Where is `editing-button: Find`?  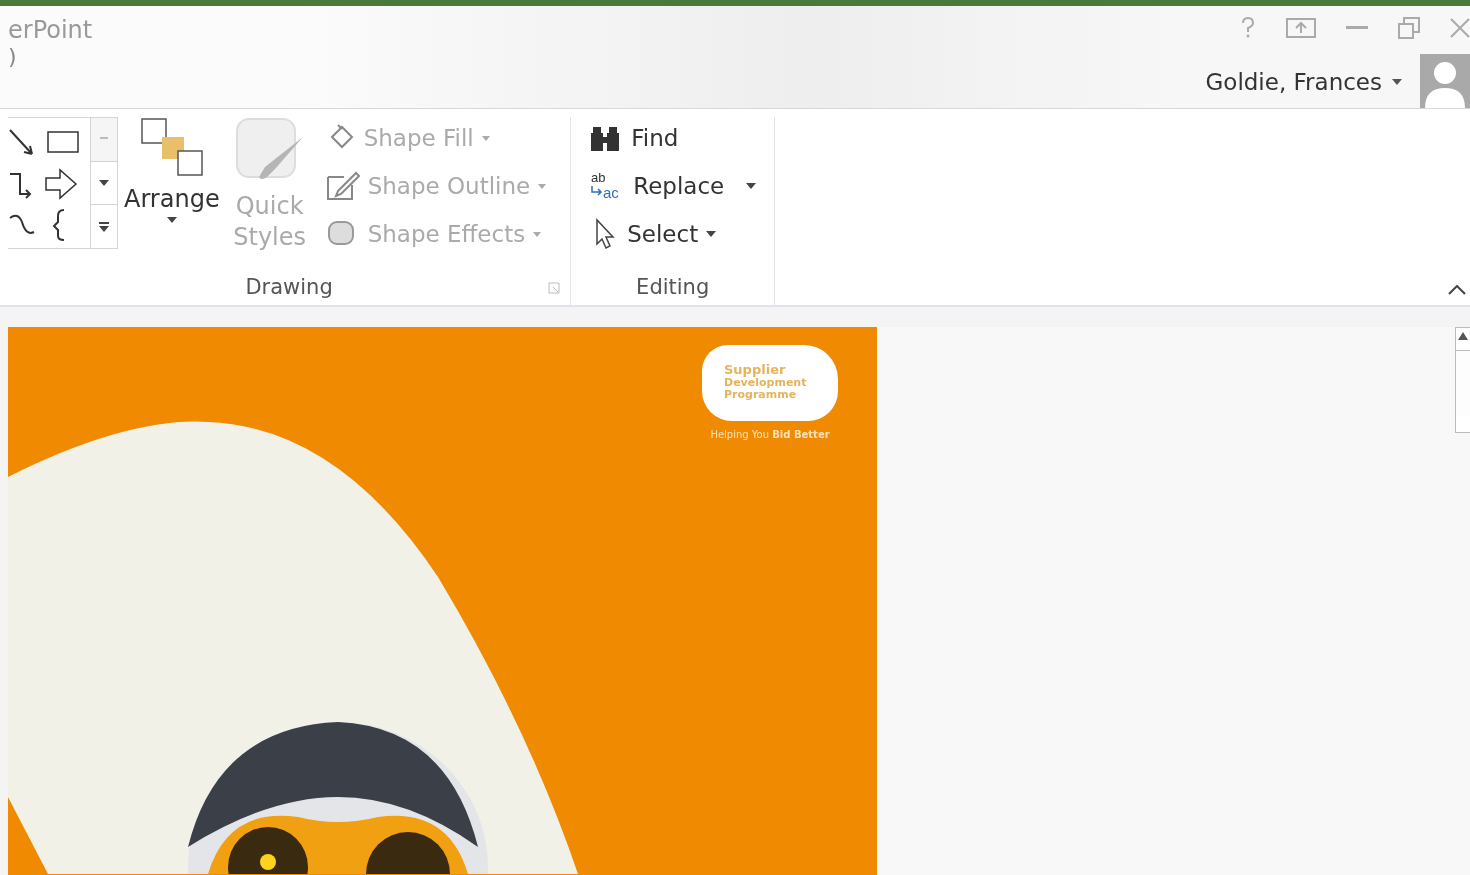 editing-button: Find is located at coordinates (634, 138).